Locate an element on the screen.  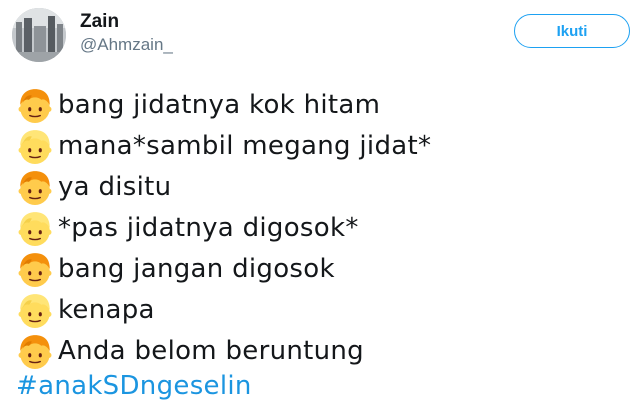
tweet-line: ya disitu is located at coordinates (326, 186).